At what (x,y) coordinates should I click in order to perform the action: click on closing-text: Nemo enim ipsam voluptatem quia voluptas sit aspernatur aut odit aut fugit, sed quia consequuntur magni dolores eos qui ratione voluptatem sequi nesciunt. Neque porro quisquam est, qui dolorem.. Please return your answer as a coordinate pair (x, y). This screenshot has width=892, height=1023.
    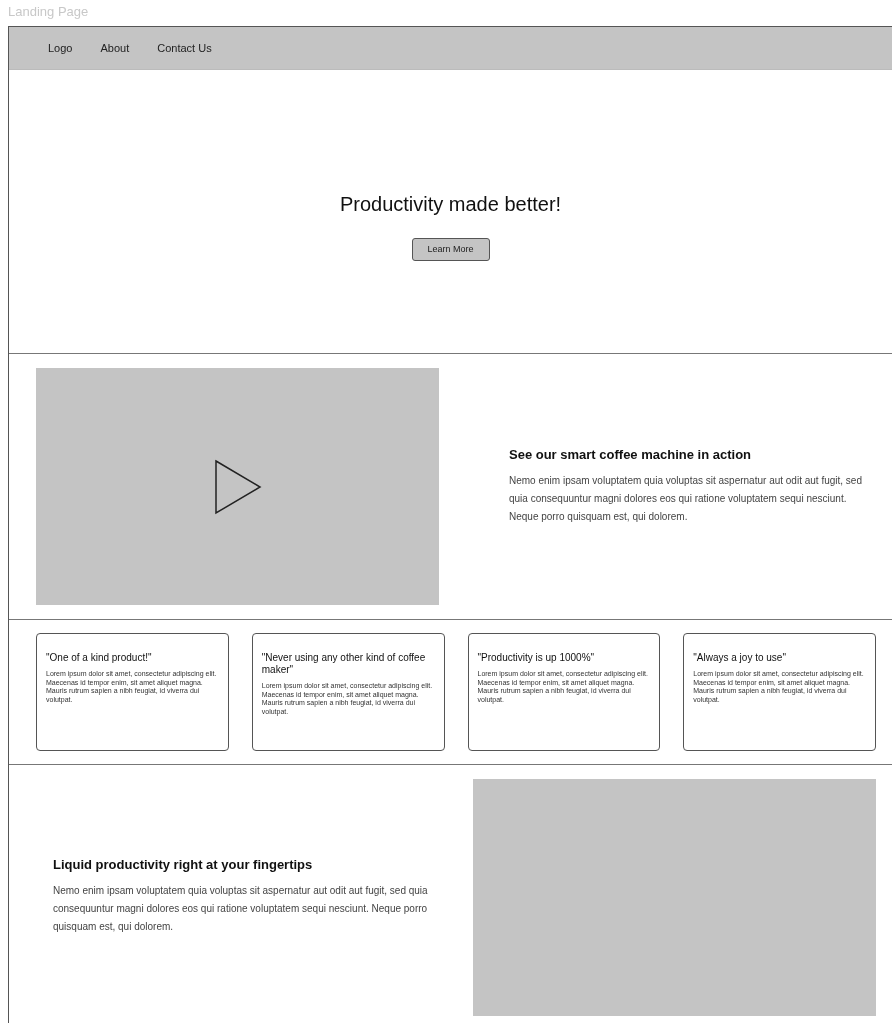
    Looking at the image, I should click on (241, 909).